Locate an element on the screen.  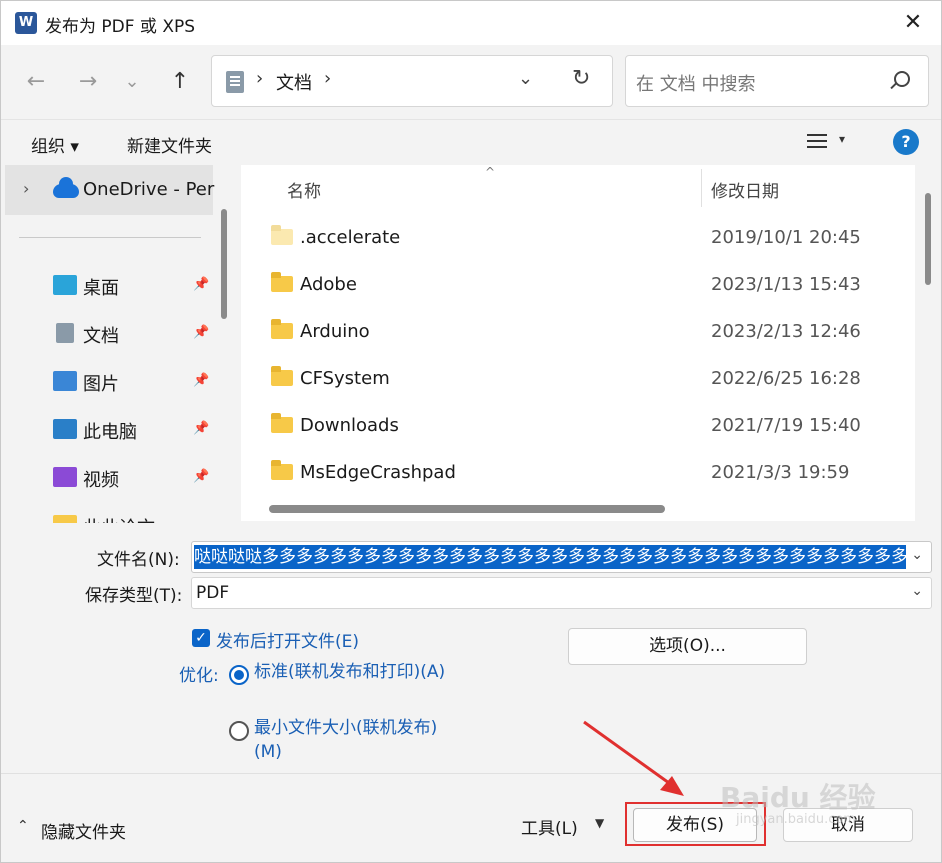
optimize-minimum-label: 最小文件大小(联机发布)(M) is located at coordinates (354, 740).